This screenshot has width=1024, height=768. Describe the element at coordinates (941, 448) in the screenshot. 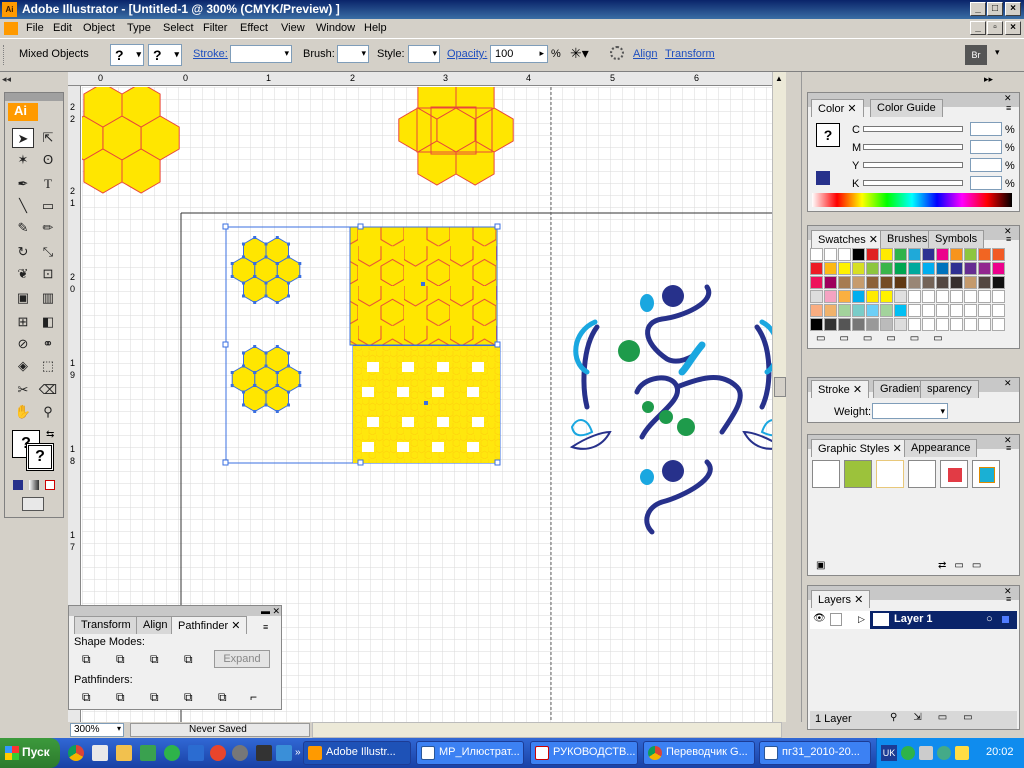

I see `tab-appearance: Appearance` at that location.